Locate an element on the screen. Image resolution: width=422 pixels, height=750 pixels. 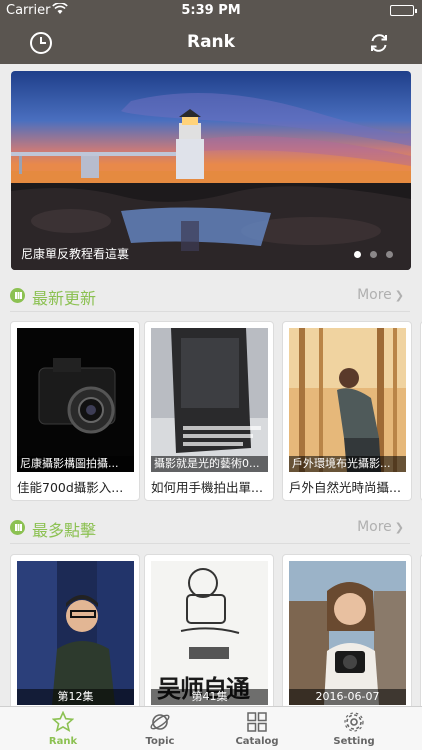
tab-label: Catalog is located at coordinates (257, 741).